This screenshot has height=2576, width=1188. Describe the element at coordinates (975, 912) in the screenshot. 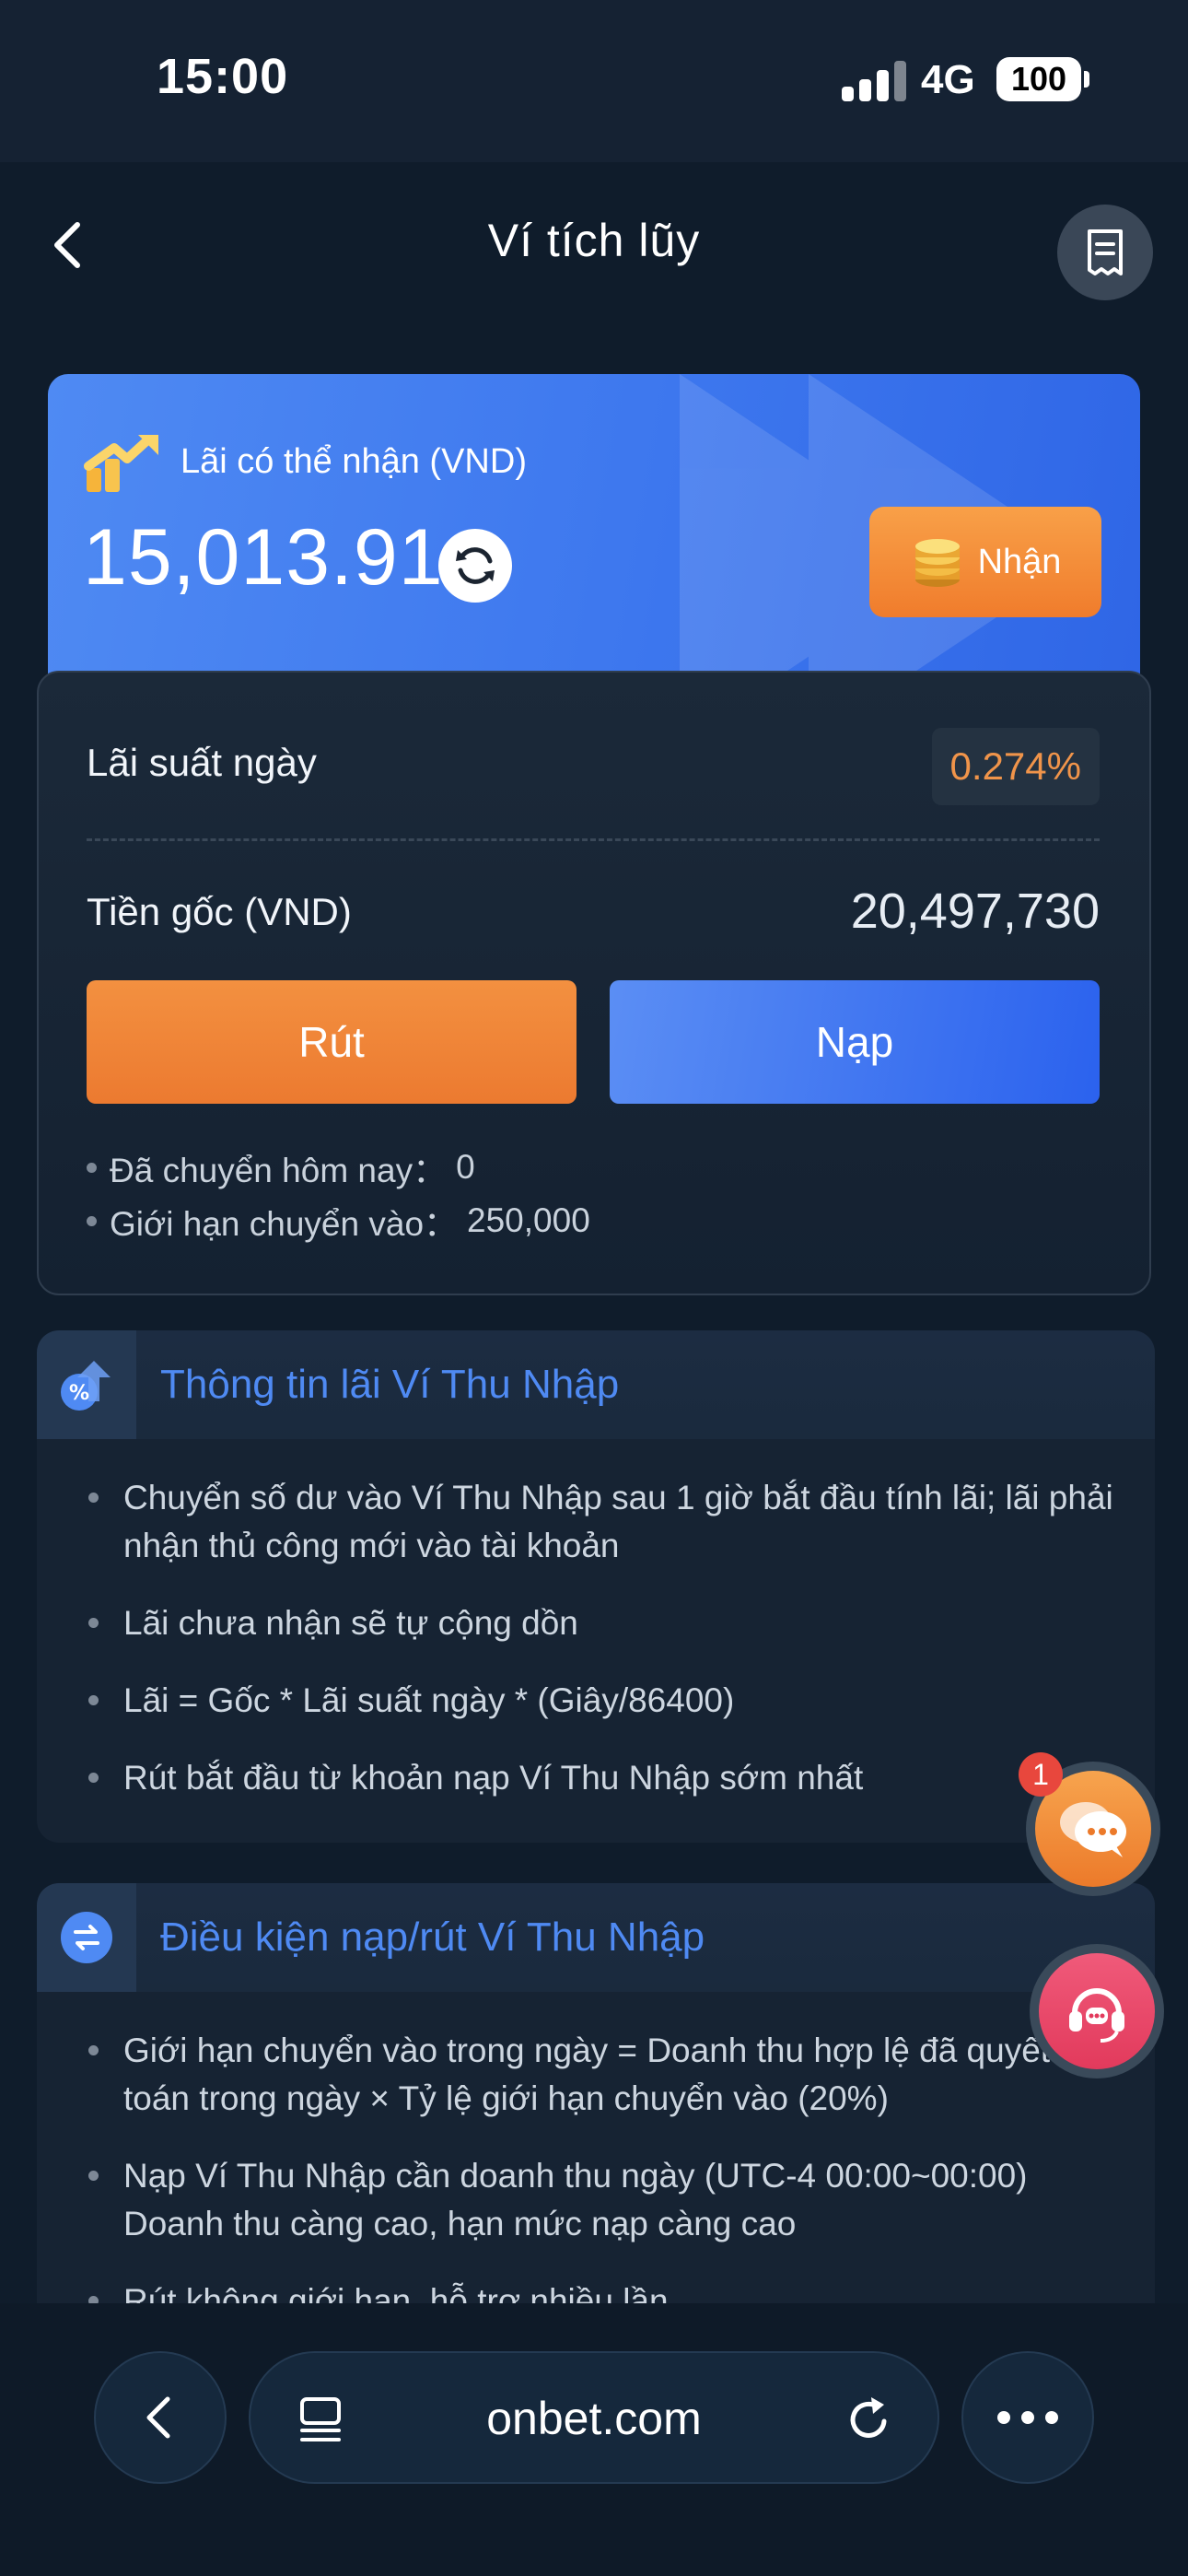

I see `principal-value: 20,497,730` at that location.